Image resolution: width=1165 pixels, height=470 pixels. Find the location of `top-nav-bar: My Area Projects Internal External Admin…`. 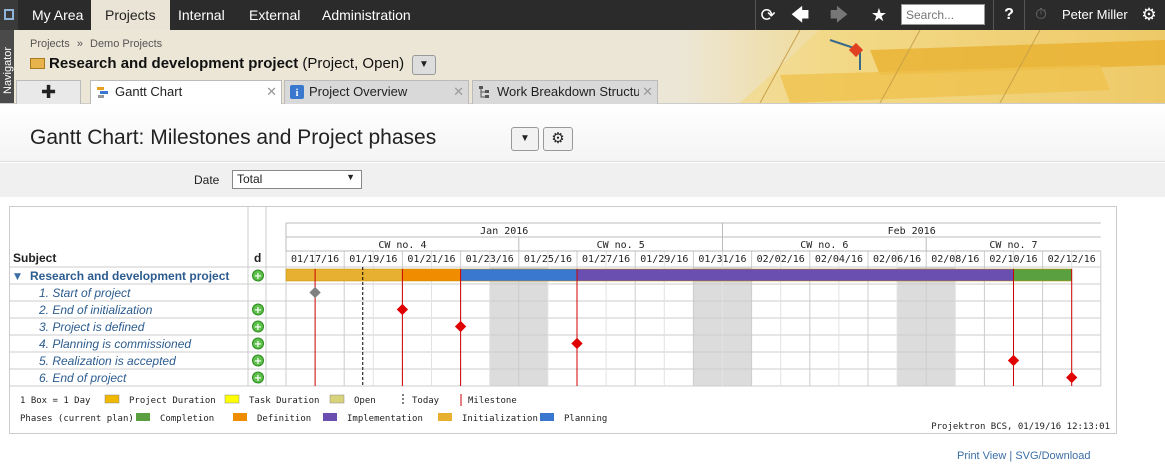

top-nav-bar: My Area Projects Internal External Admin… is located at coordinates (582, 15).